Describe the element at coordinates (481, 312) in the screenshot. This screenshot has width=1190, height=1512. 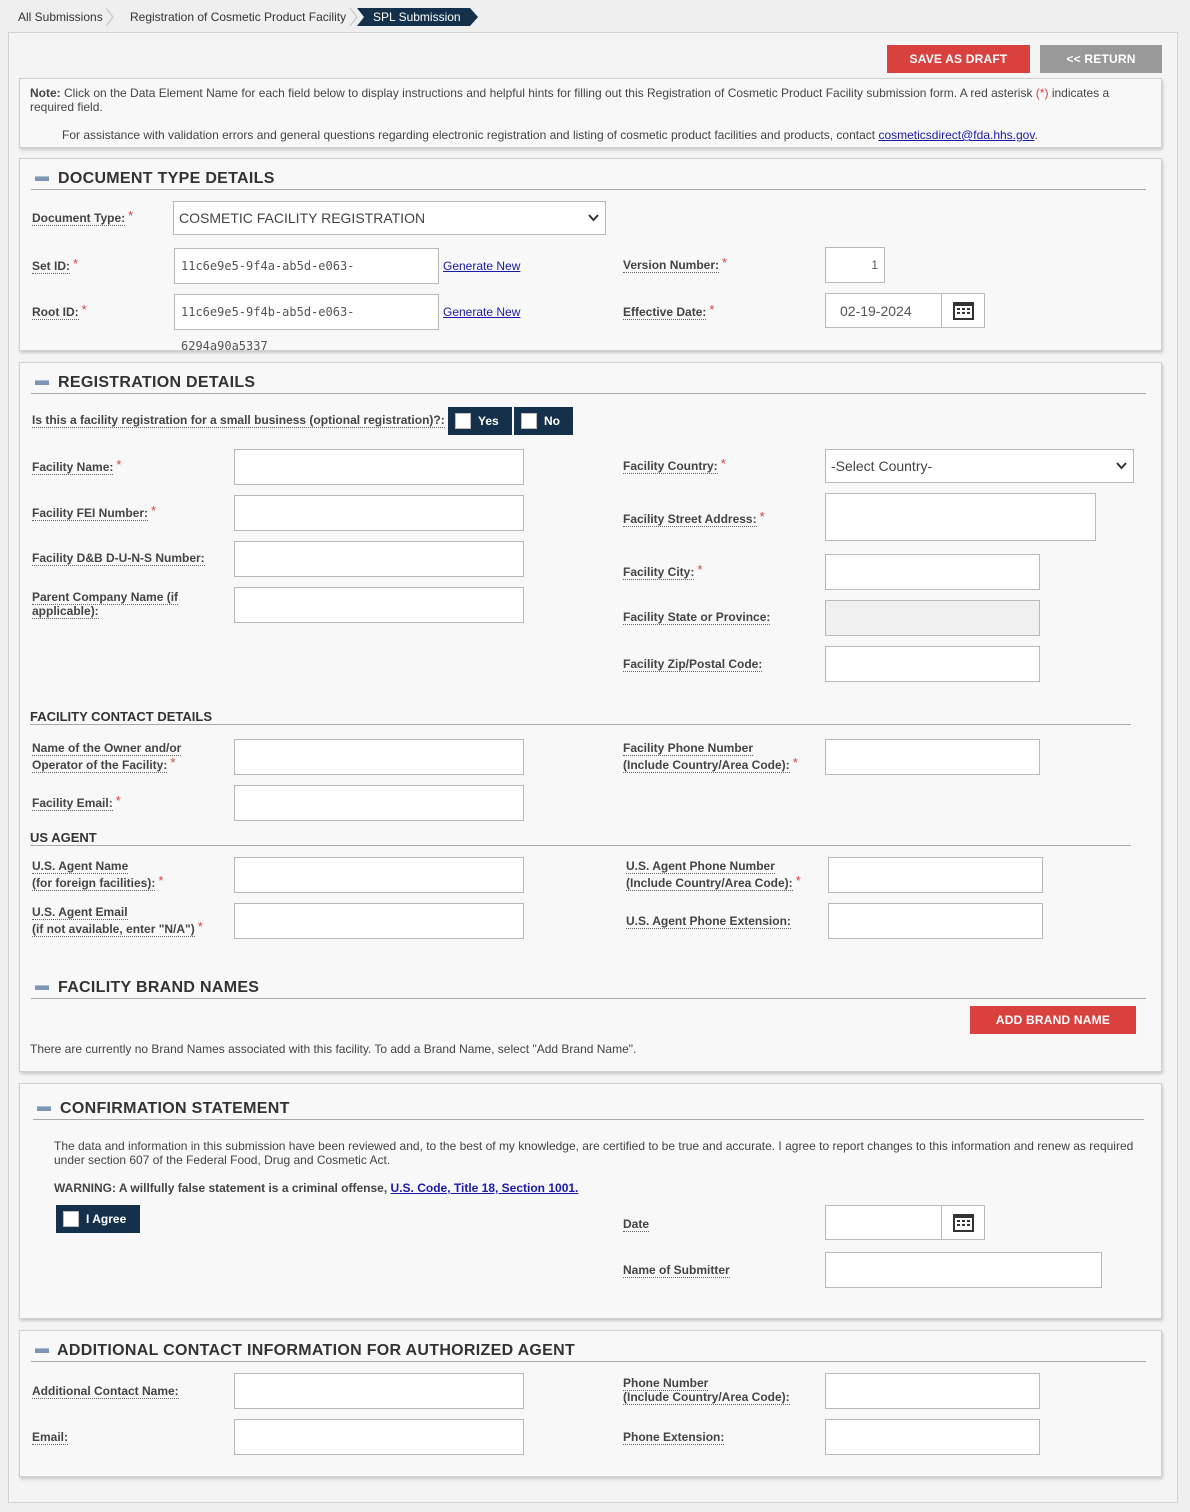
I see `root-id-generate-new-link: Generate New` at that location.